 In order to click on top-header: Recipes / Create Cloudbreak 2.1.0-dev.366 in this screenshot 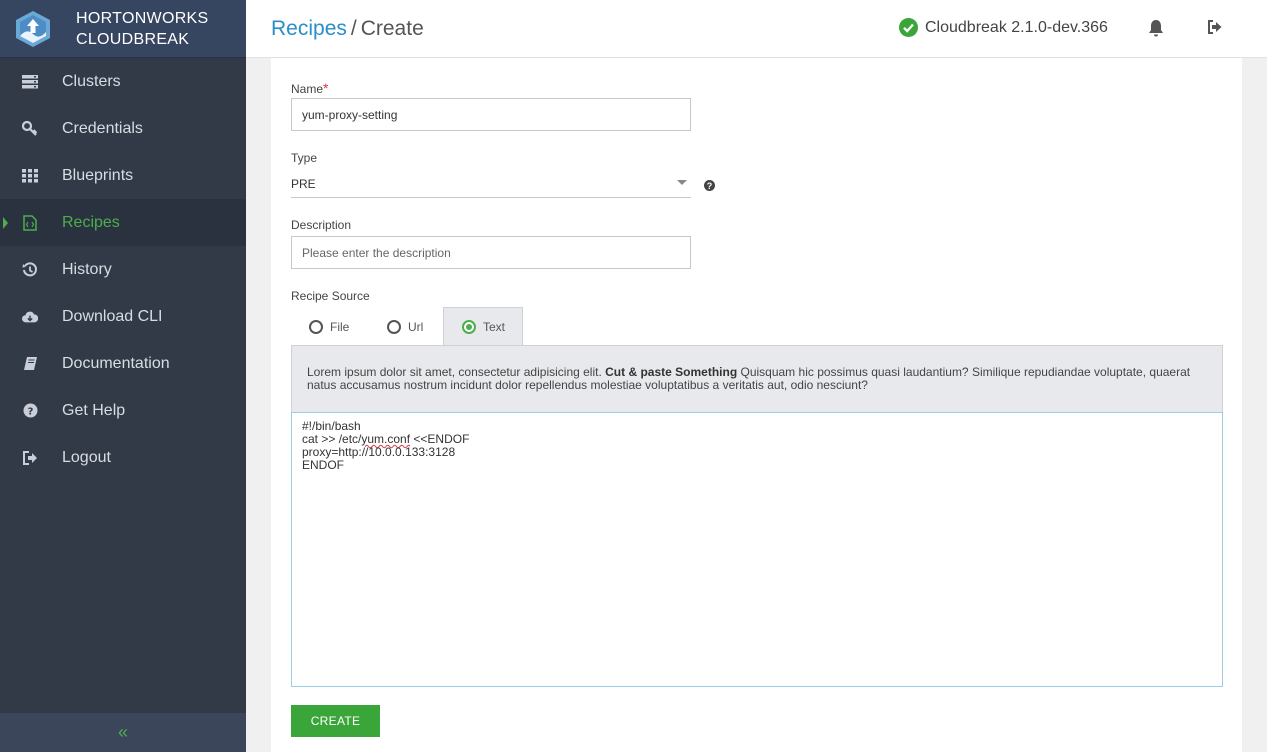, I will do `click(756, 29)`.